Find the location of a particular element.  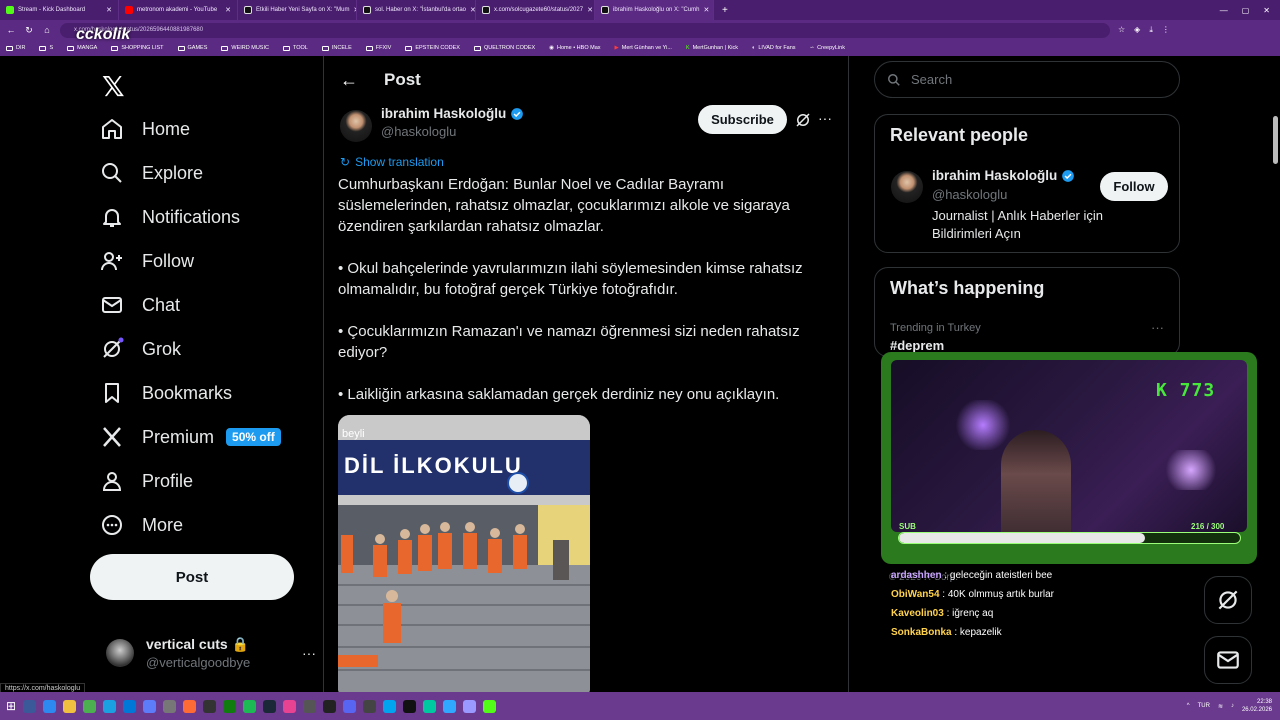

browser-tab-active: ibrahim Haskoloğlu on X: "Cumh ✕ is located at coordinates (654, 10).